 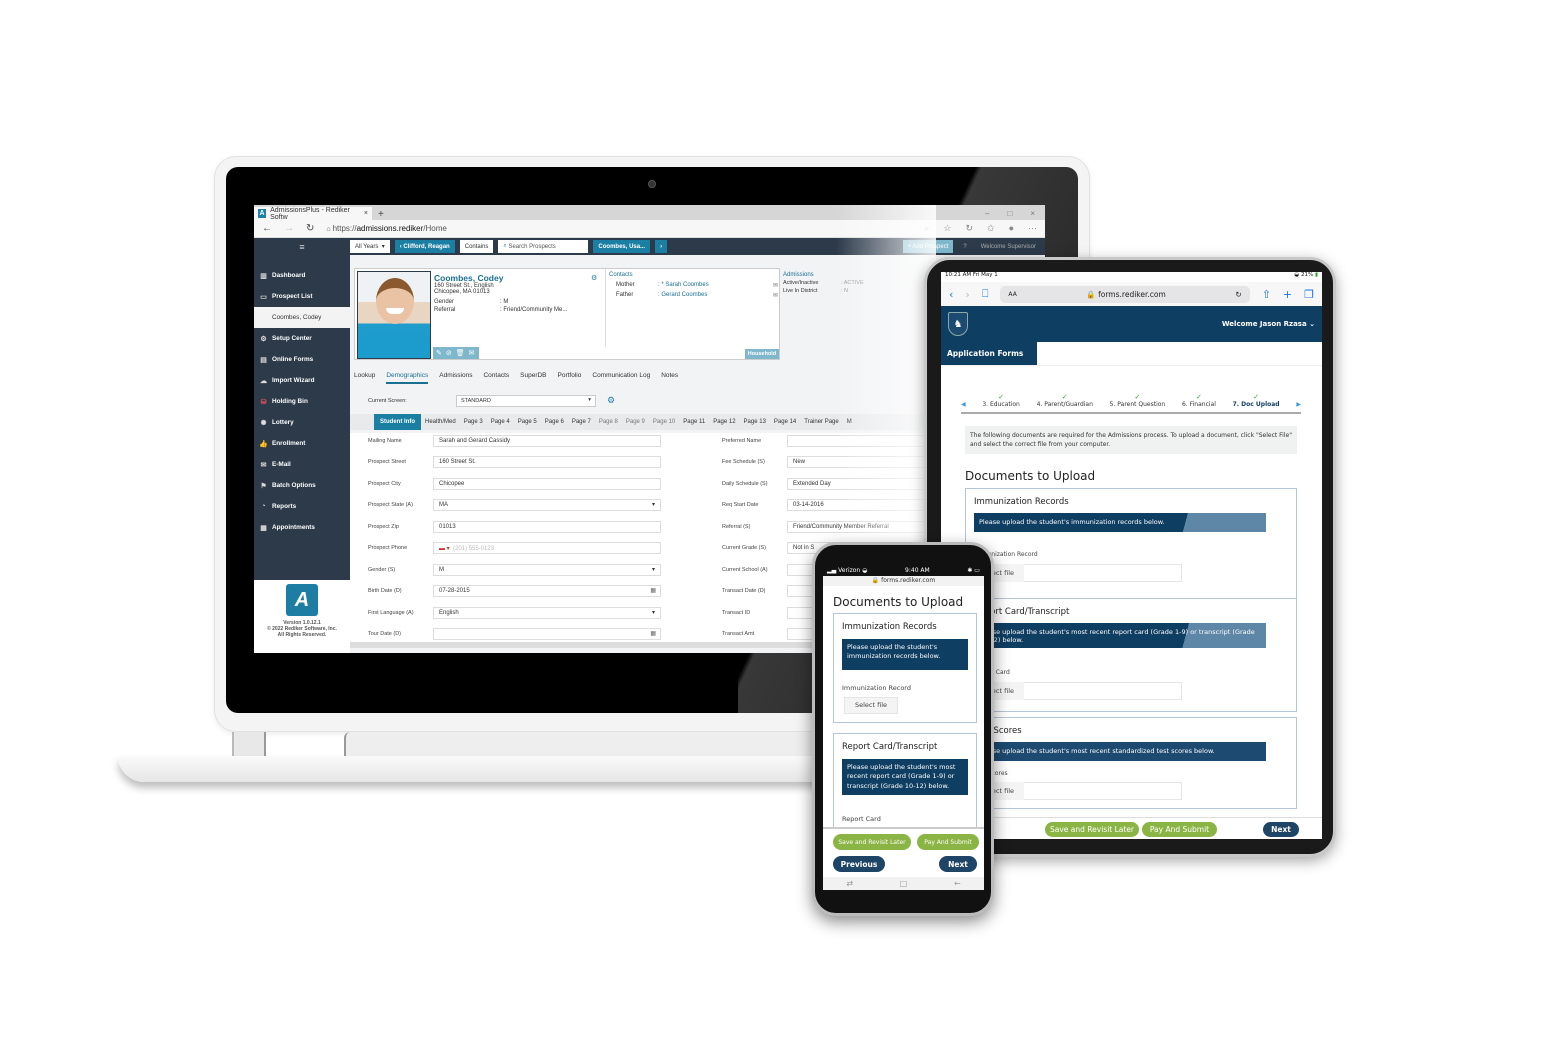 I want to click on url-field: ⌂ https://admissions.rediker/Home, so click(x=386, y=228).